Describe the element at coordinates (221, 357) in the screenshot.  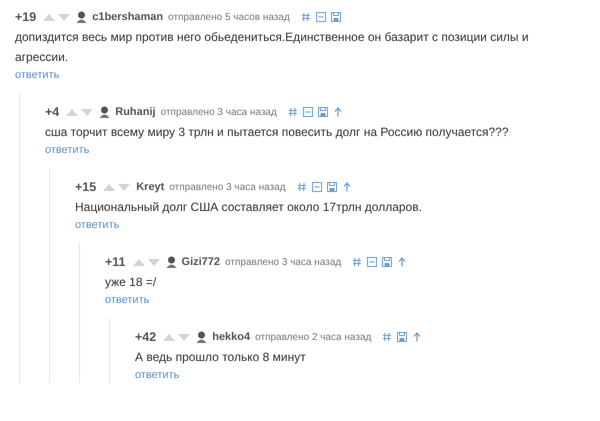
I see `comment-text: А ведь прошло только 8 минут` at that location.